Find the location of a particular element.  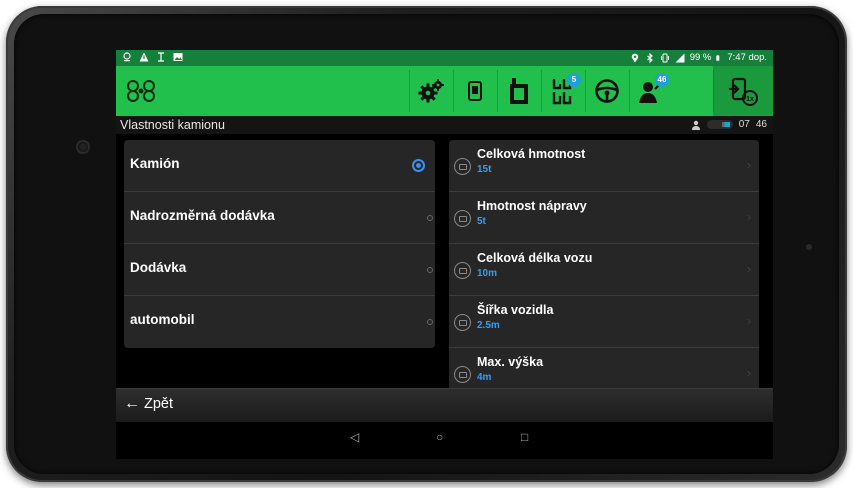

image-icon is located at coordinates (178, 57).